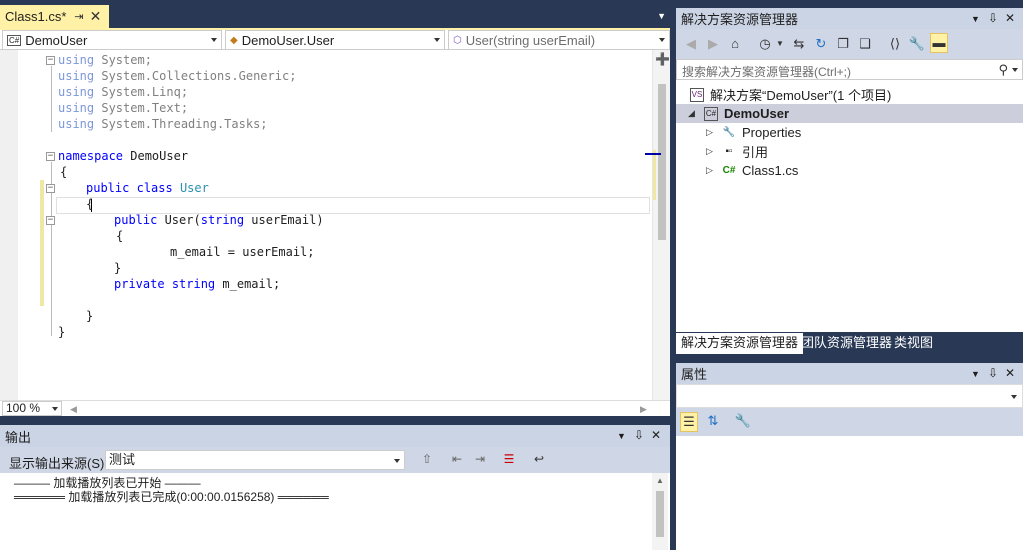  What do you see at coordinates (288, 40) in the screenshot?
I see `class-dropdown-value: DemoUser.User` at bounding box center [288, 40].